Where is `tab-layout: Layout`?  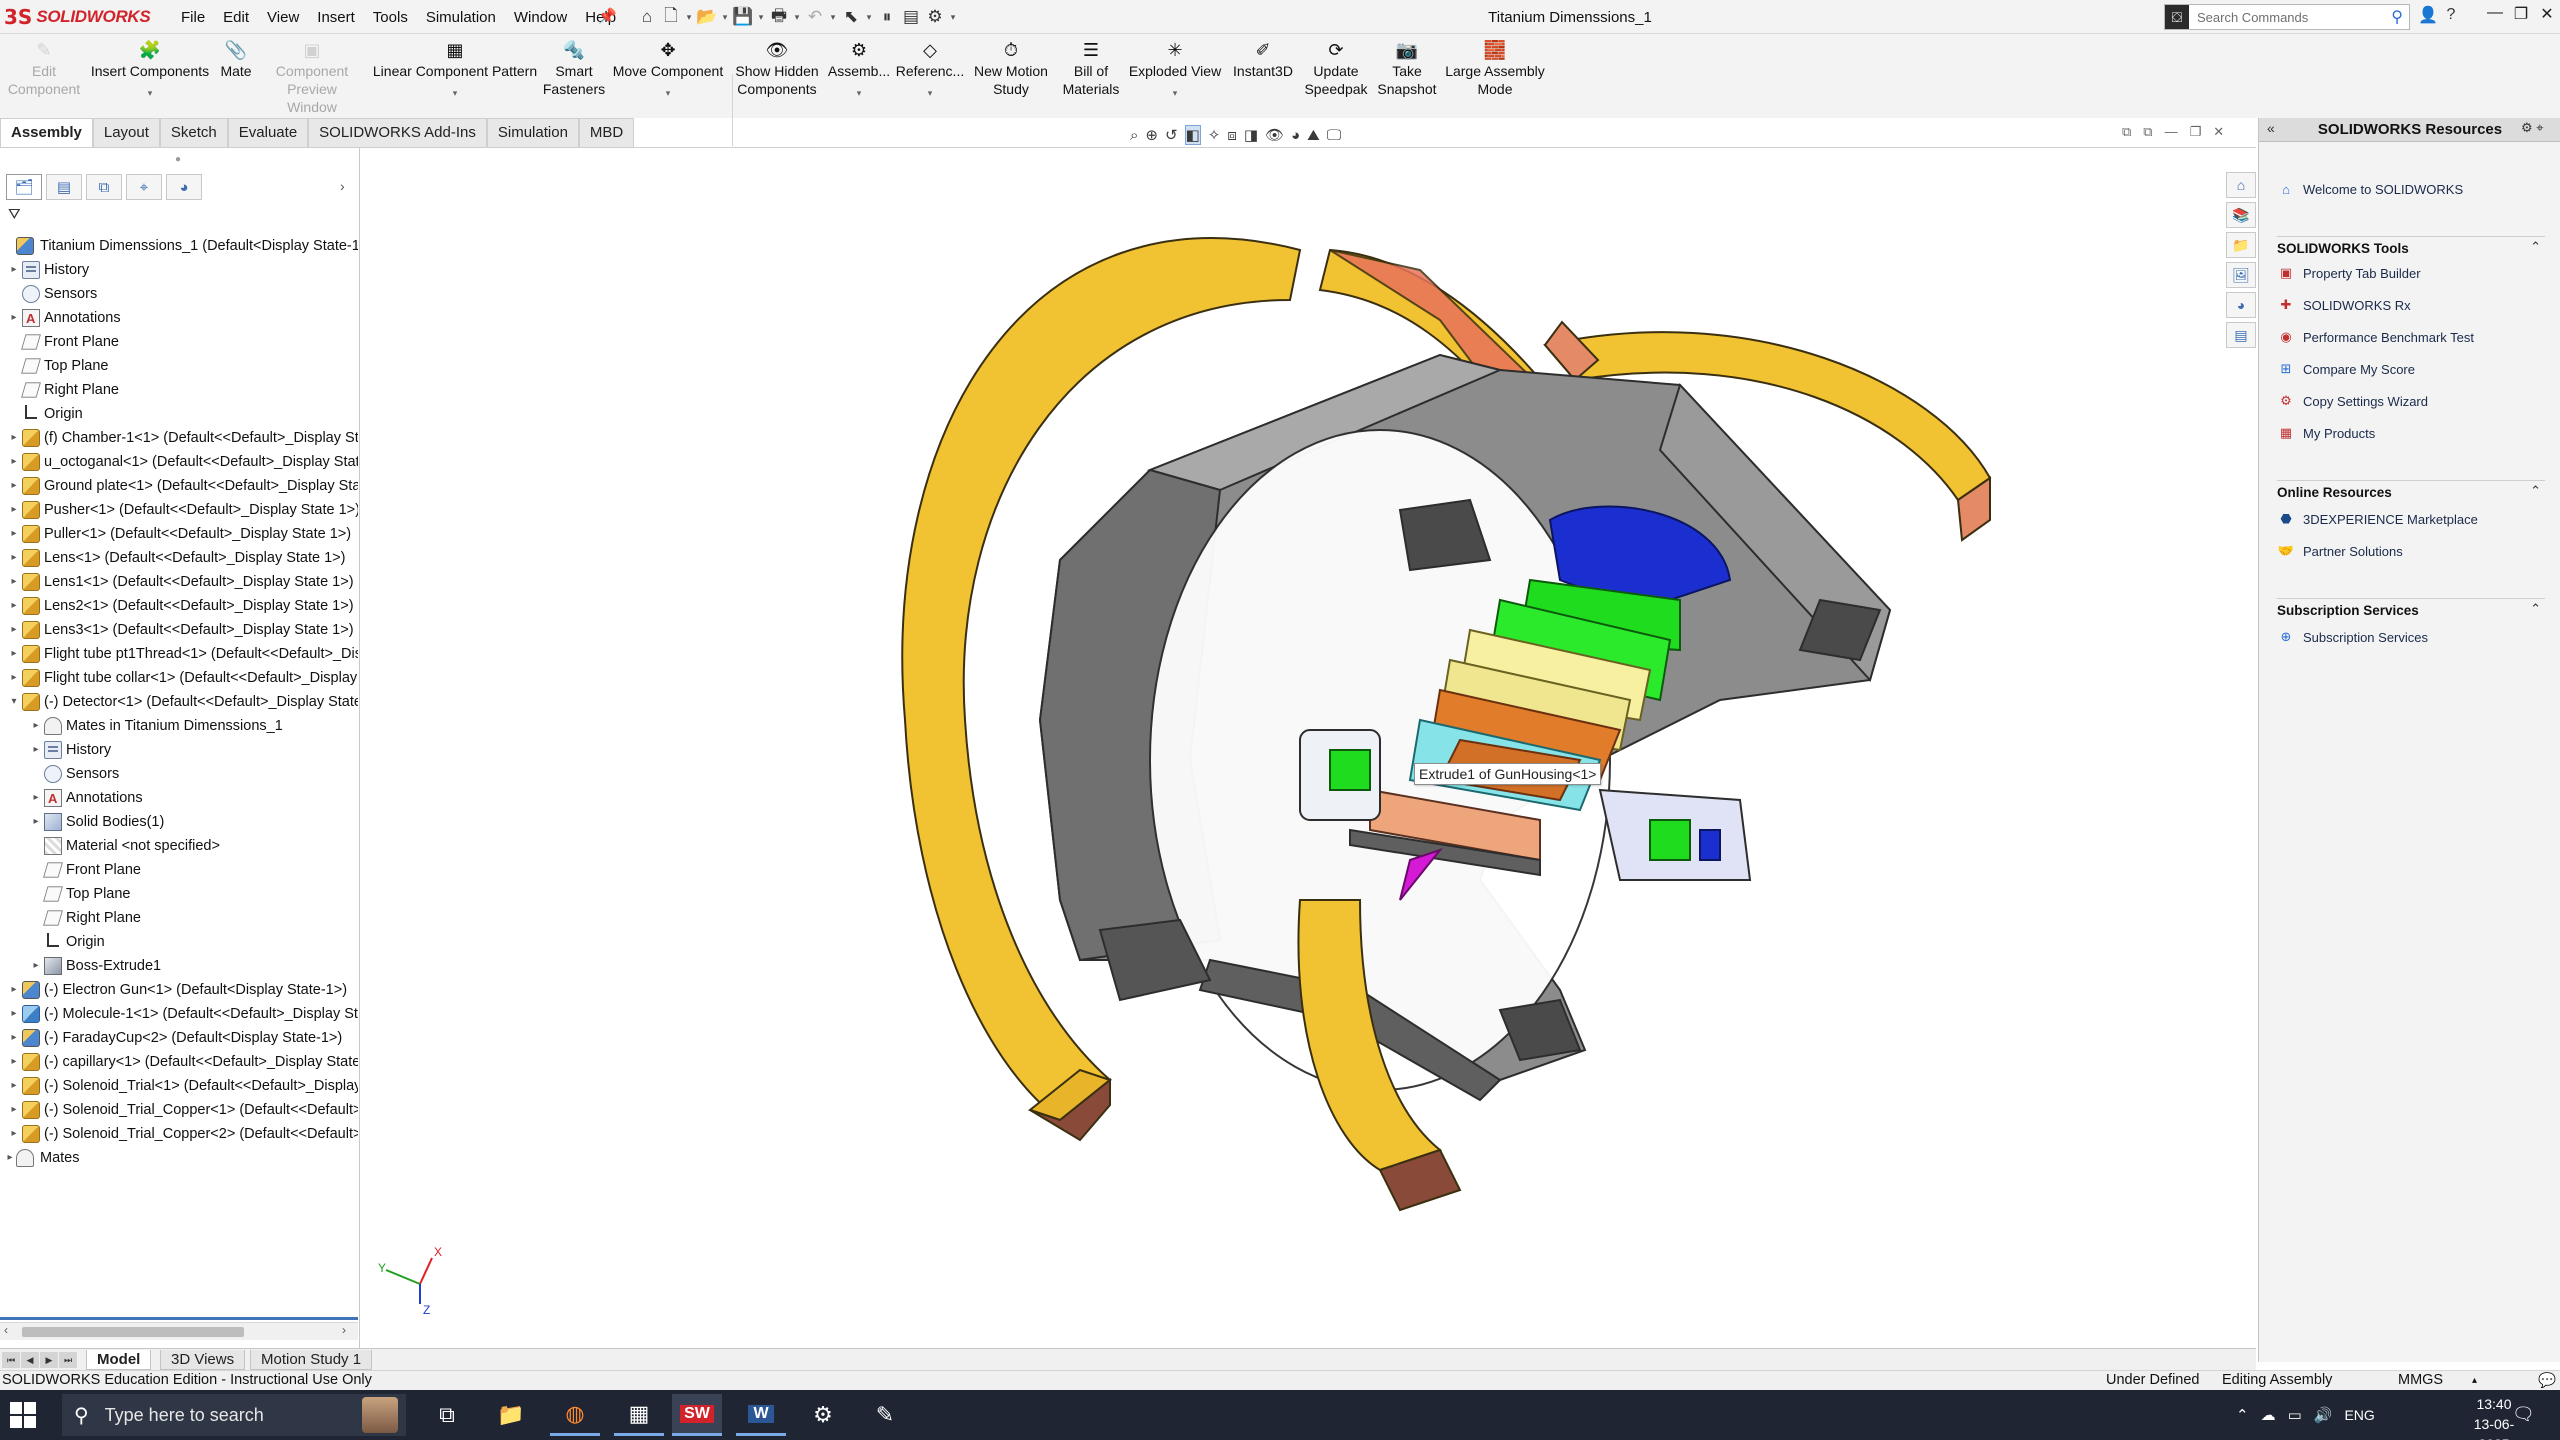
tab-layout: Layout is located at coordinates (126, 133).